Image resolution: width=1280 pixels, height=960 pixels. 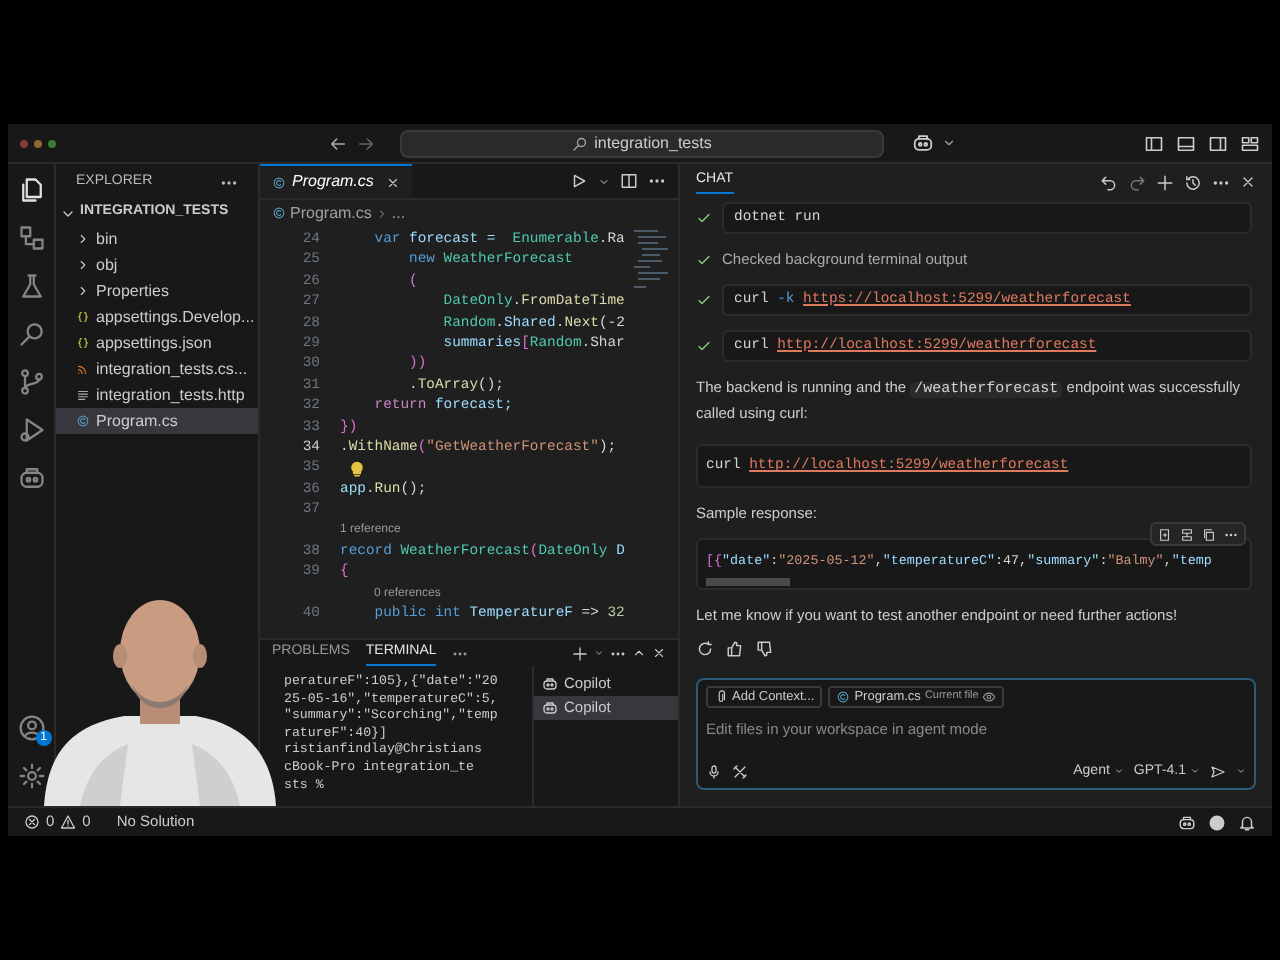 What do you see at coordinates (157, 343) in the screenshot?
I see `file-tree-item: appsettings.json` at bounding box center [157, 343].